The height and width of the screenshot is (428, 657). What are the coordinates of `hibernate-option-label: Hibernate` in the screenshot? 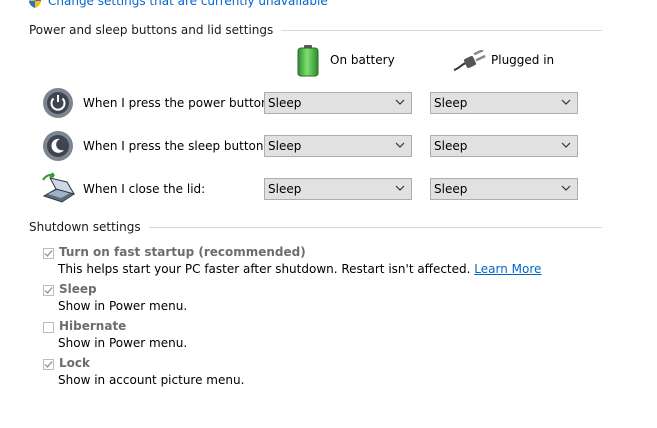 It's located at (93, 326).